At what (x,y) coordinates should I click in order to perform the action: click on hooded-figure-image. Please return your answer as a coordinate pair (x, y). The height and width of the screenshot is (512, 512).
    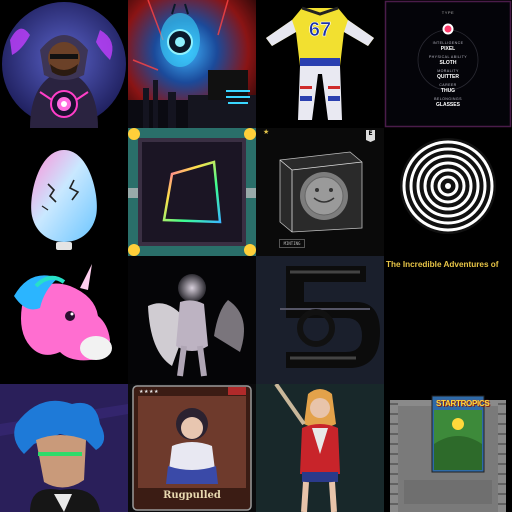
    Looking at the image, I should click on (64, 64).